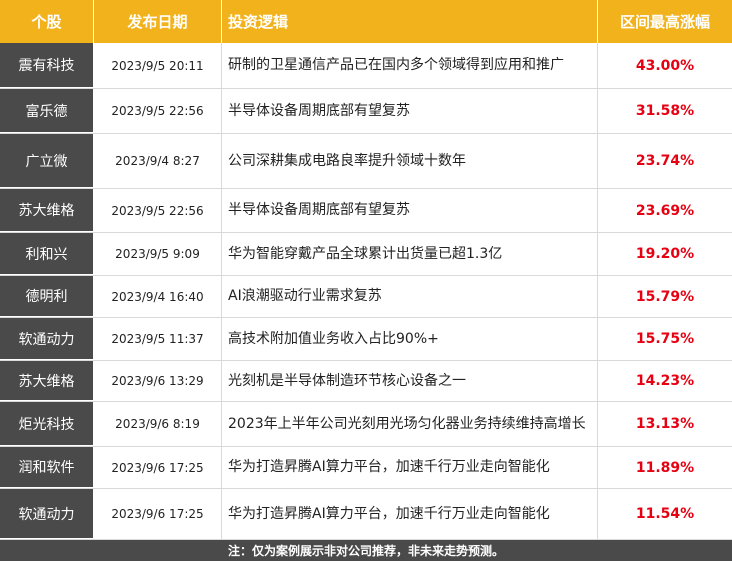 The image size is (732, 561). What do you see at coordinates (665, 65) in the screenshot?
I see `max-gain: 43.00%` at bounding box center [665, 65].